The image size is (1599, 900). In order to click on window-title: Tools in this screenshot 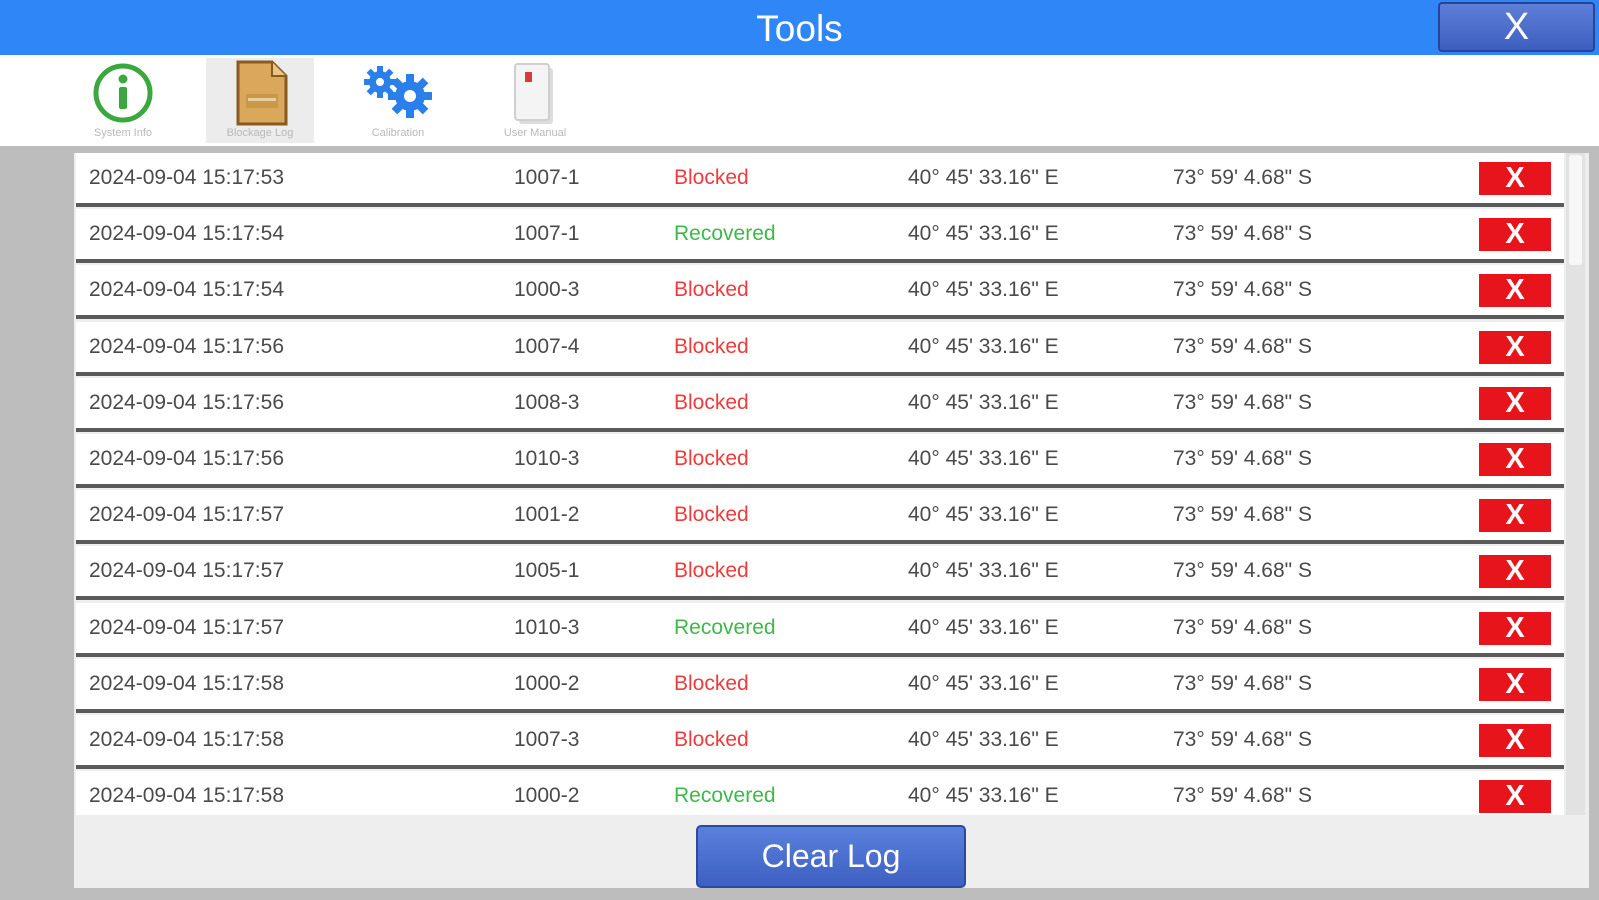, I will do `click(799, 28)`.